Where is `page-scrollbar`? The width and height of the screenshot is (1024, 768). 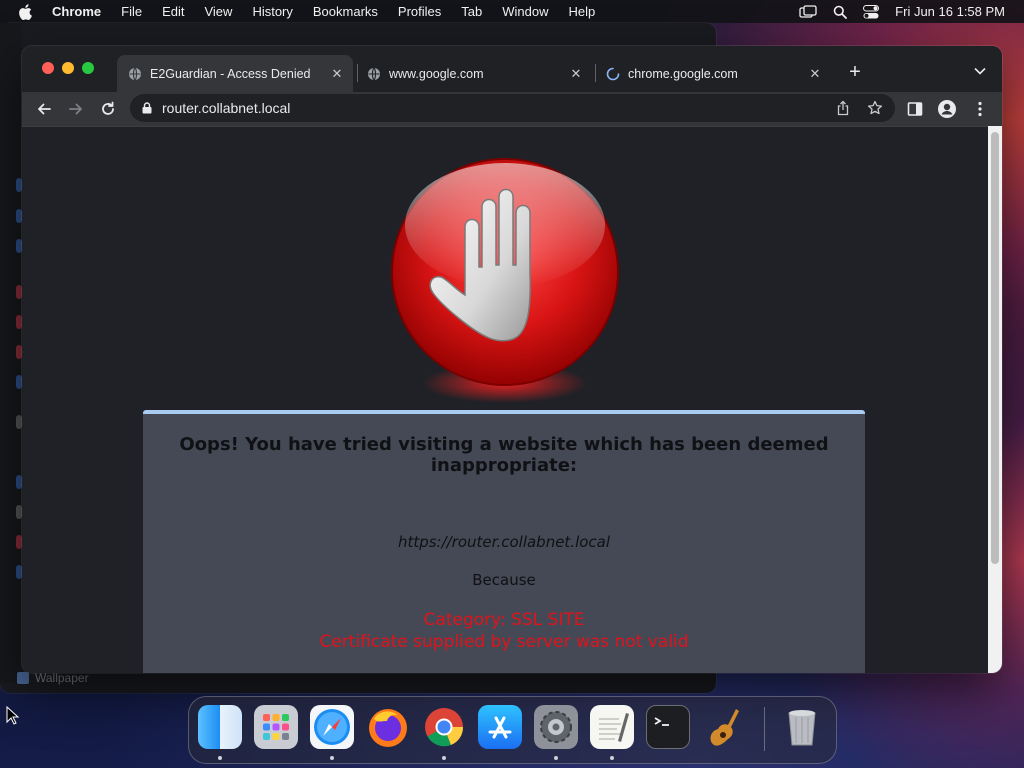 page-scrollbar is located at coordinates (995, 399).